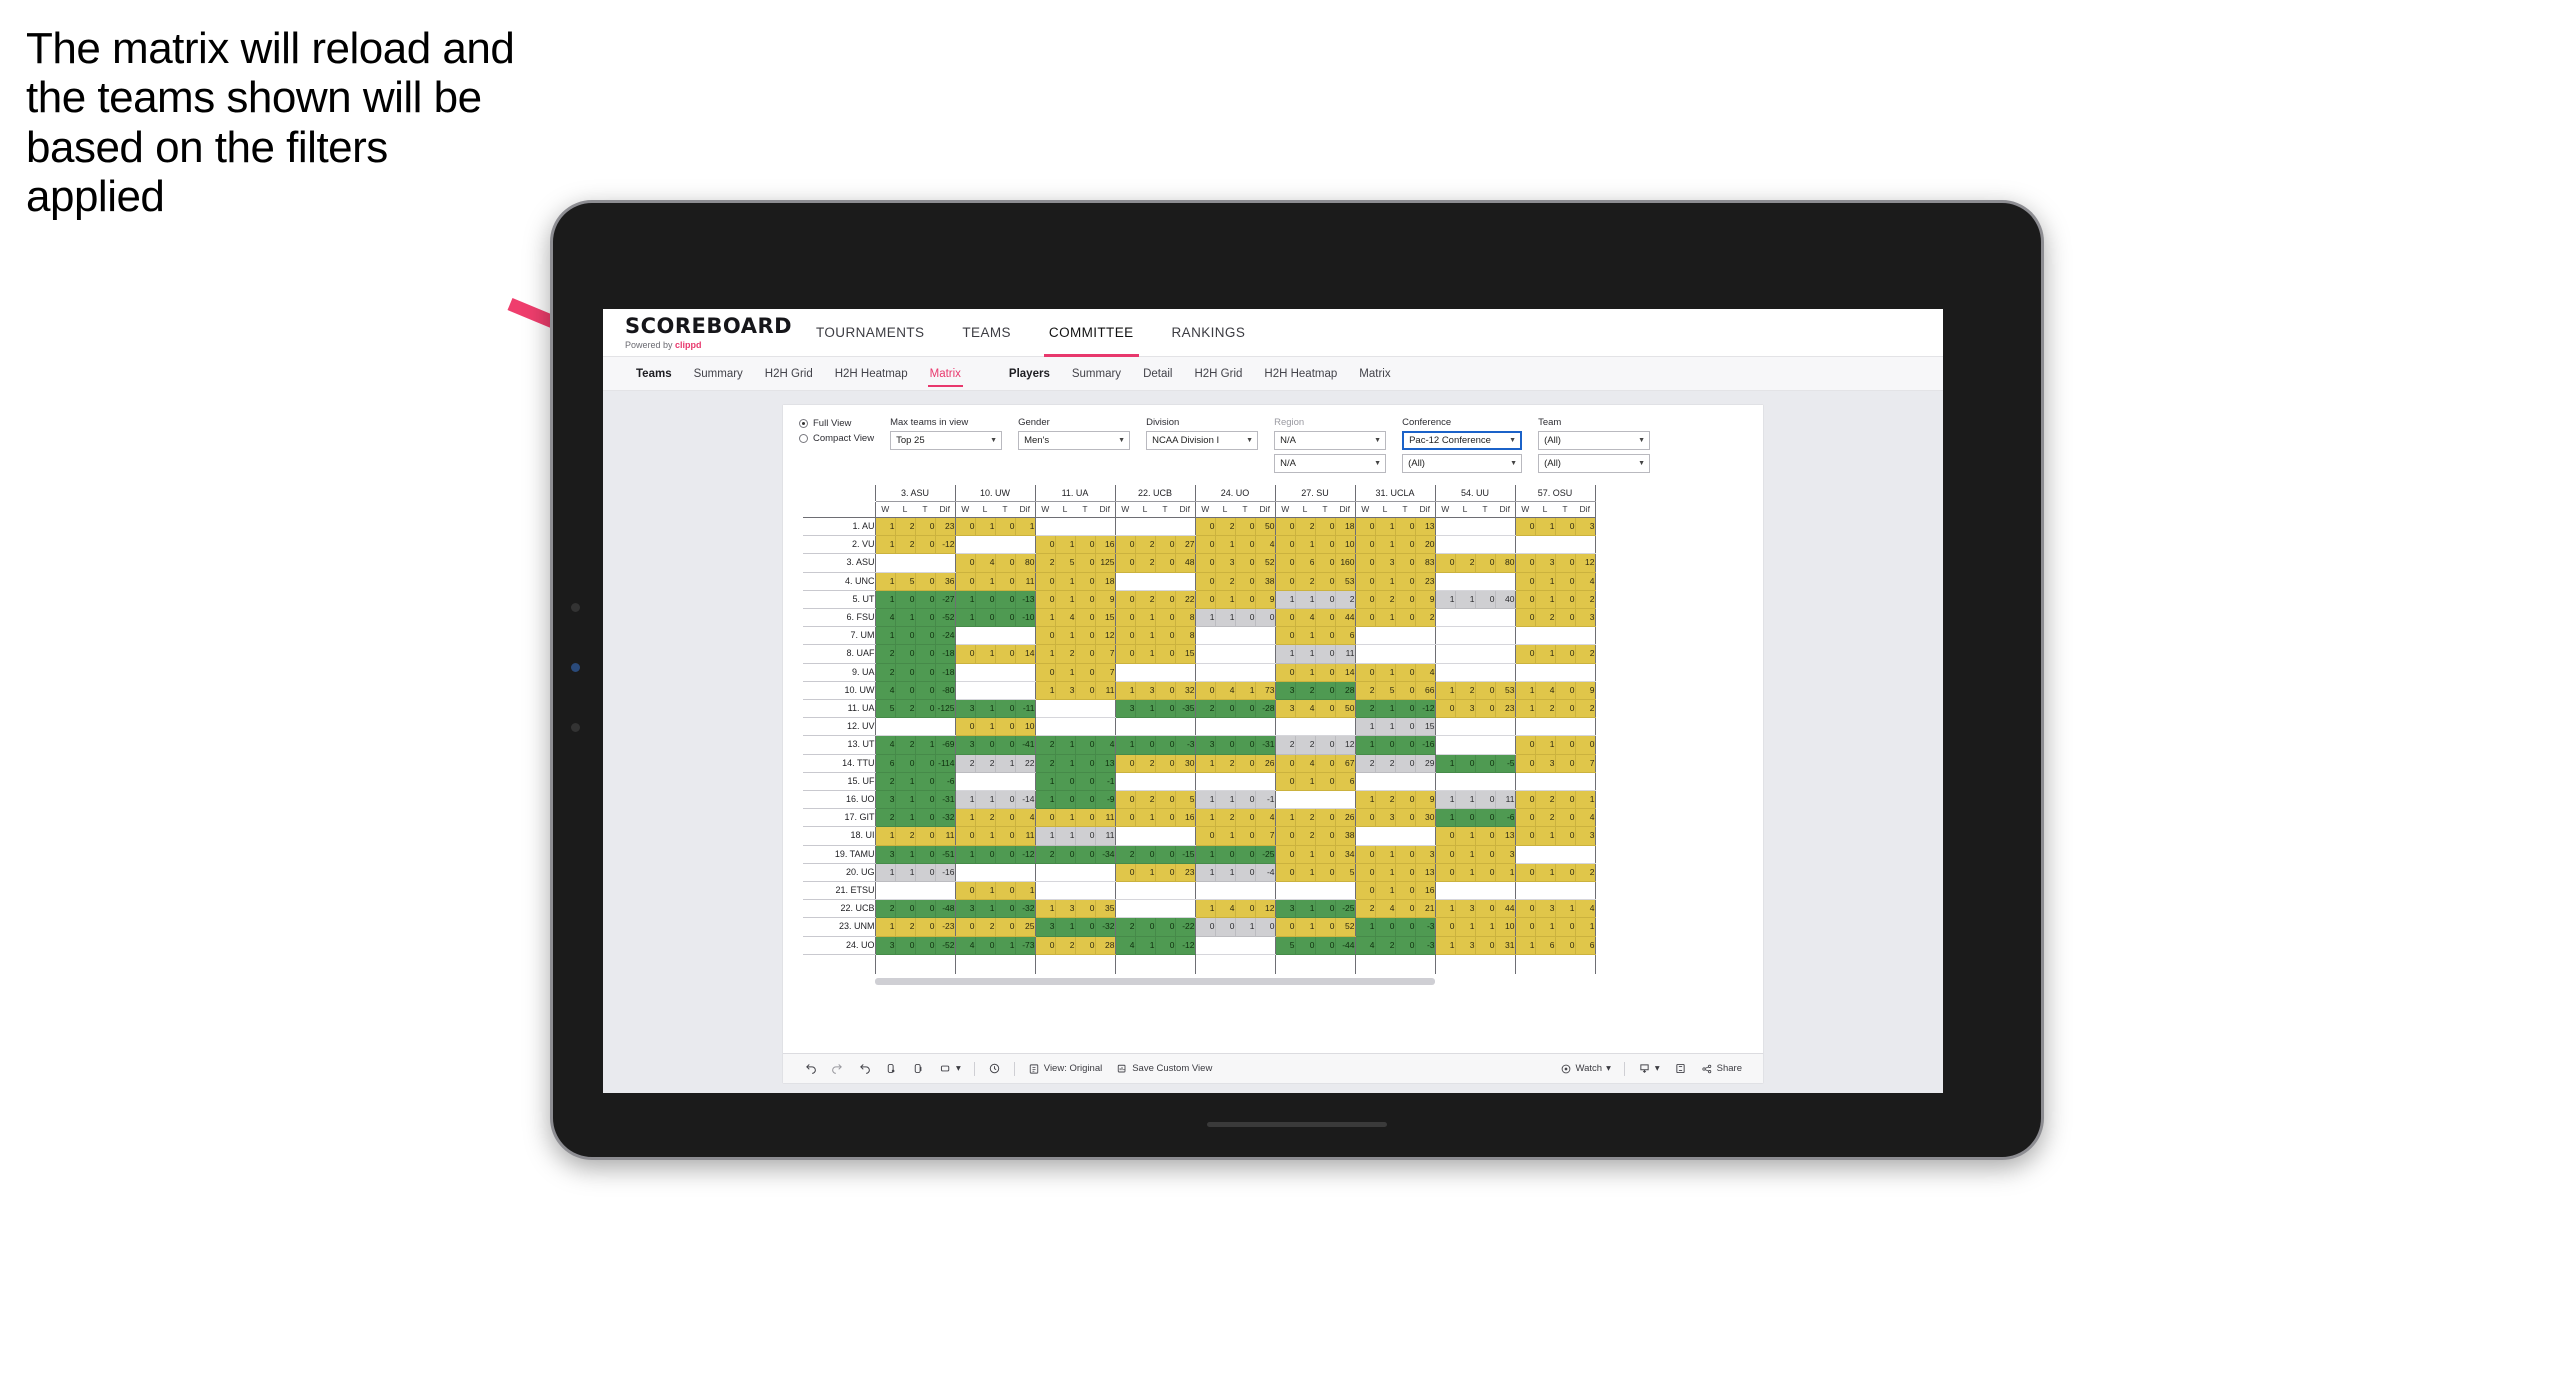 This screenshot has height=1382, width=2568. I want to click on matrix-cell: 22, so click(1025, 763).